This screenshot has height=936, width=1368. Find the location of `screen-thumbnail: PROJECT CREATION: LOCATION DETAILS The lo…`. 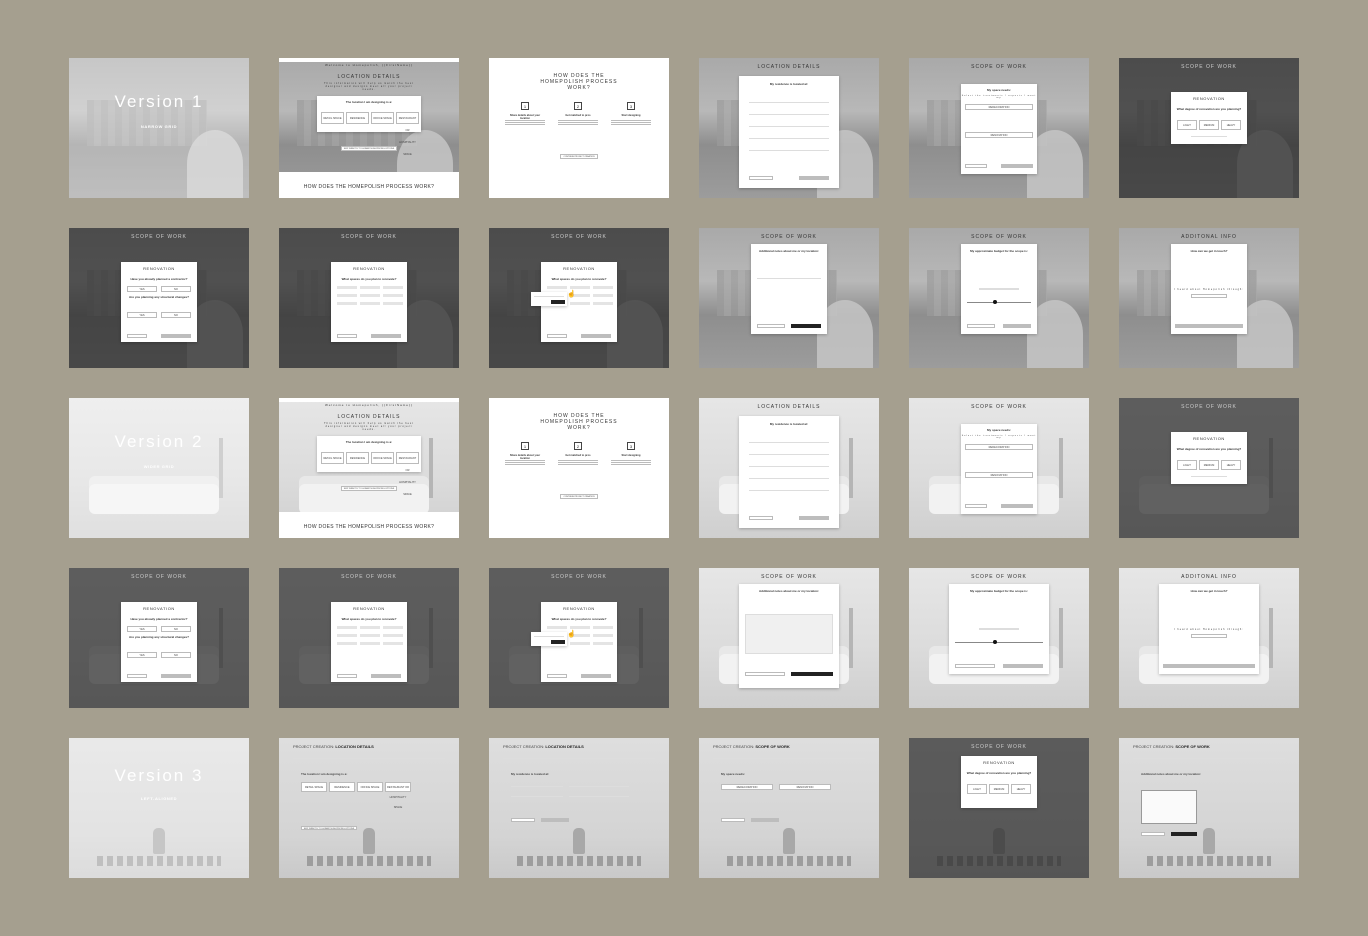

screen-thumbnail: PROJECT CREATION: LOCATION DETAILS The lo… is located at coordinates (369, 808).